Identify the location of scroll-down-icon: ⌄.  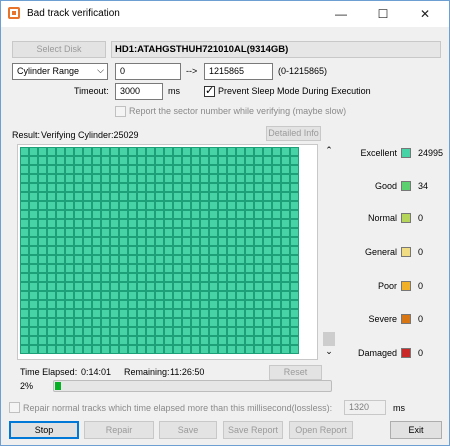
(329, 353).